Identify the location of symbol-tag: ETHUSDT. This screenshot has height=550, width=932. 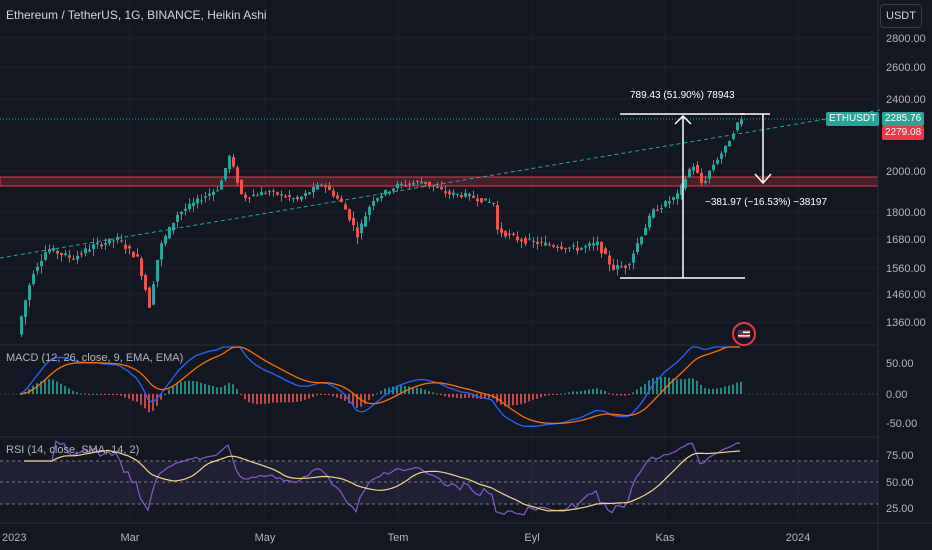
(853, 119).